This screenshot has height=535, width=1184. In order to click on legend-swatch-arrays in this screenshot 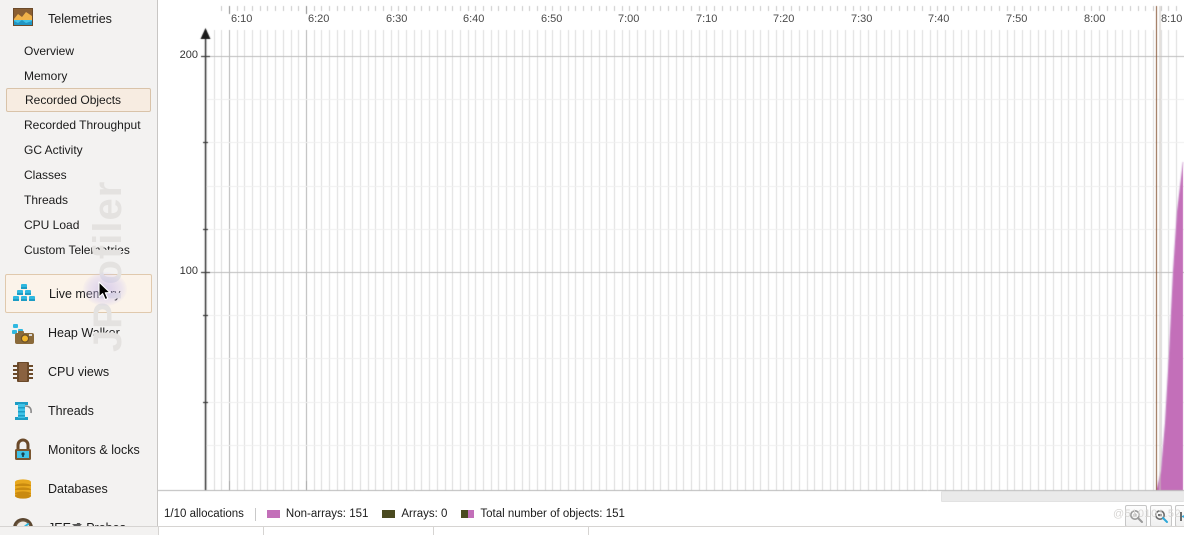, I will do `click(389, 514)`.